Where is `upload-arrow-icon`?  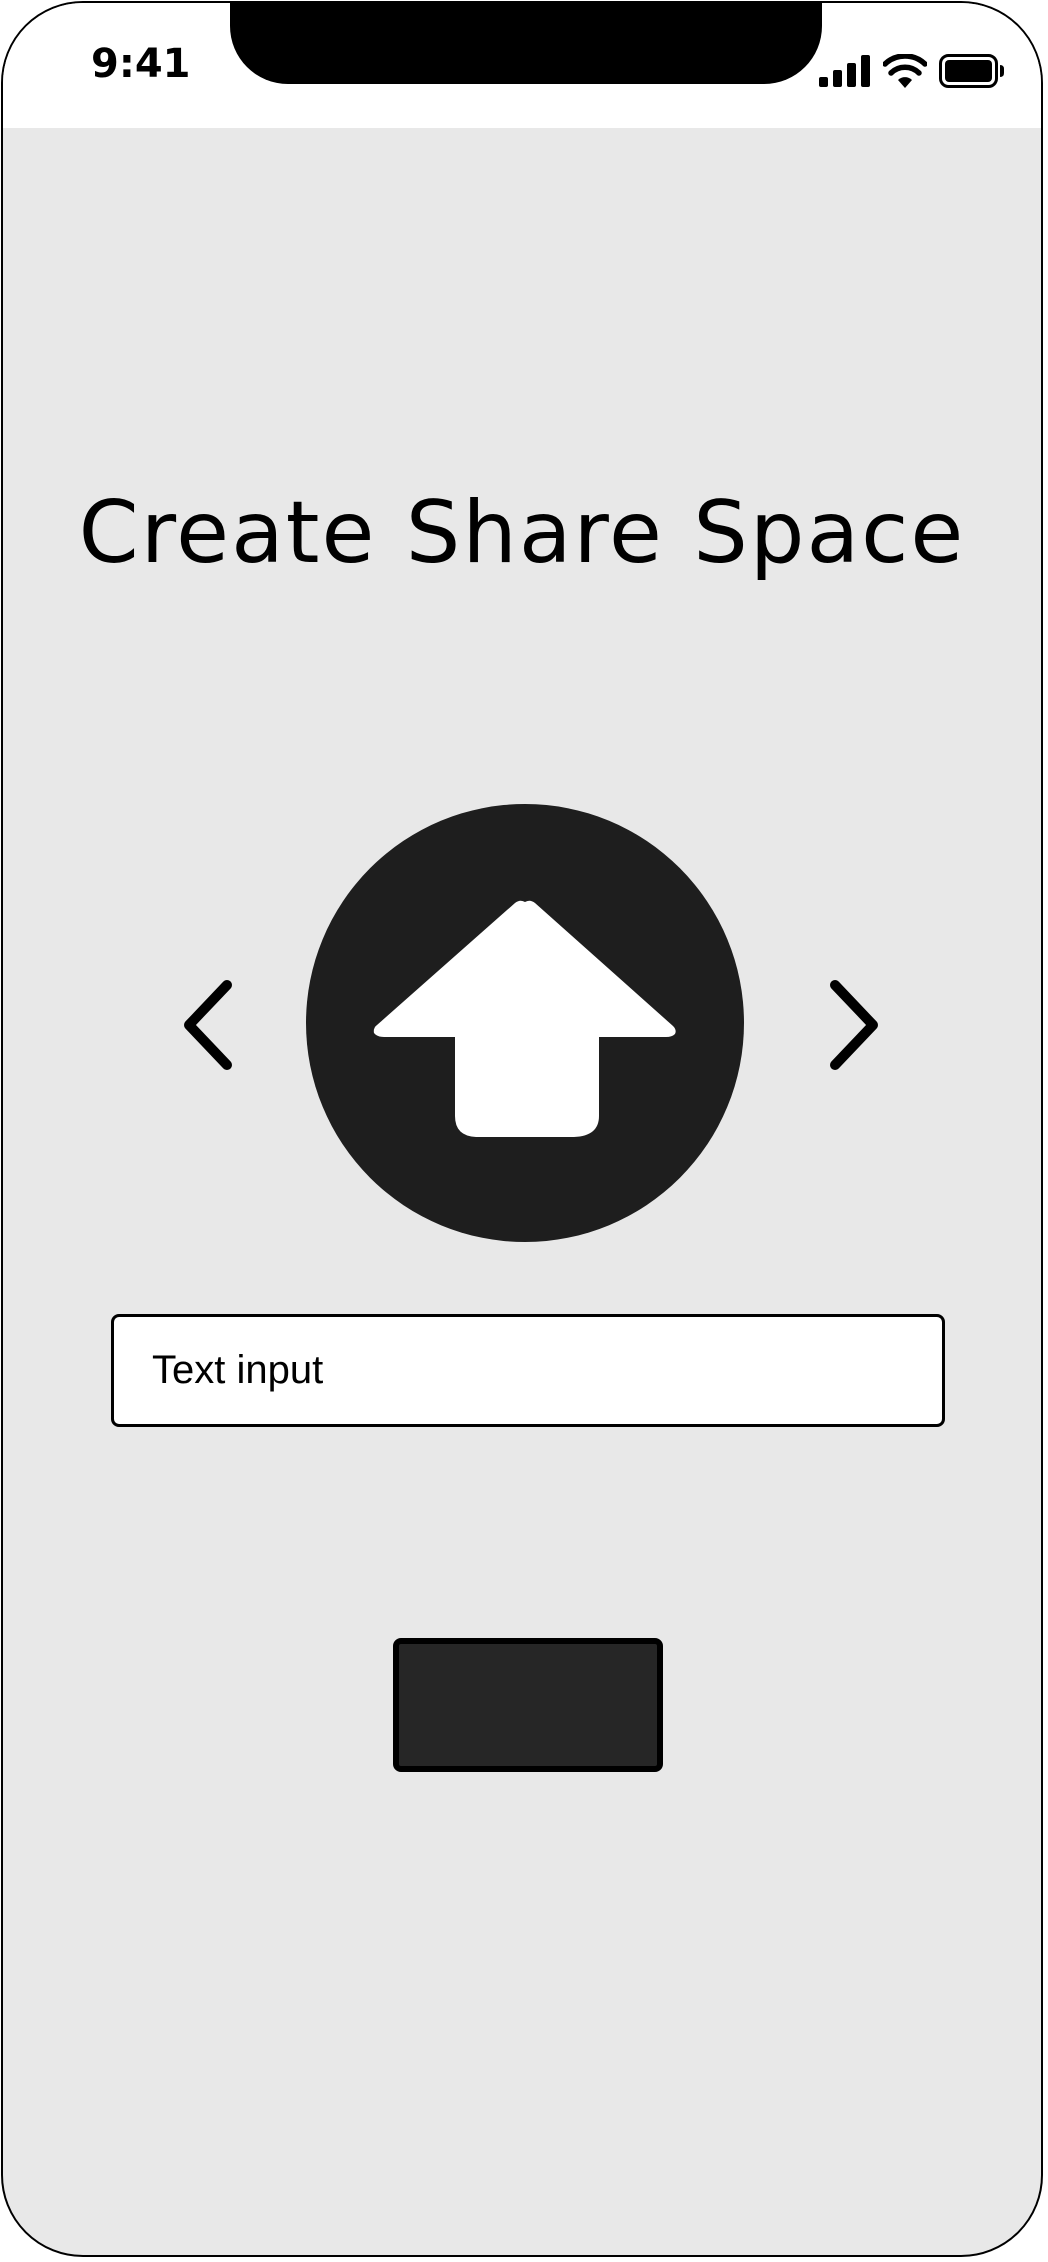 upload-arrow-icon is located at coordinates (524, 1018).